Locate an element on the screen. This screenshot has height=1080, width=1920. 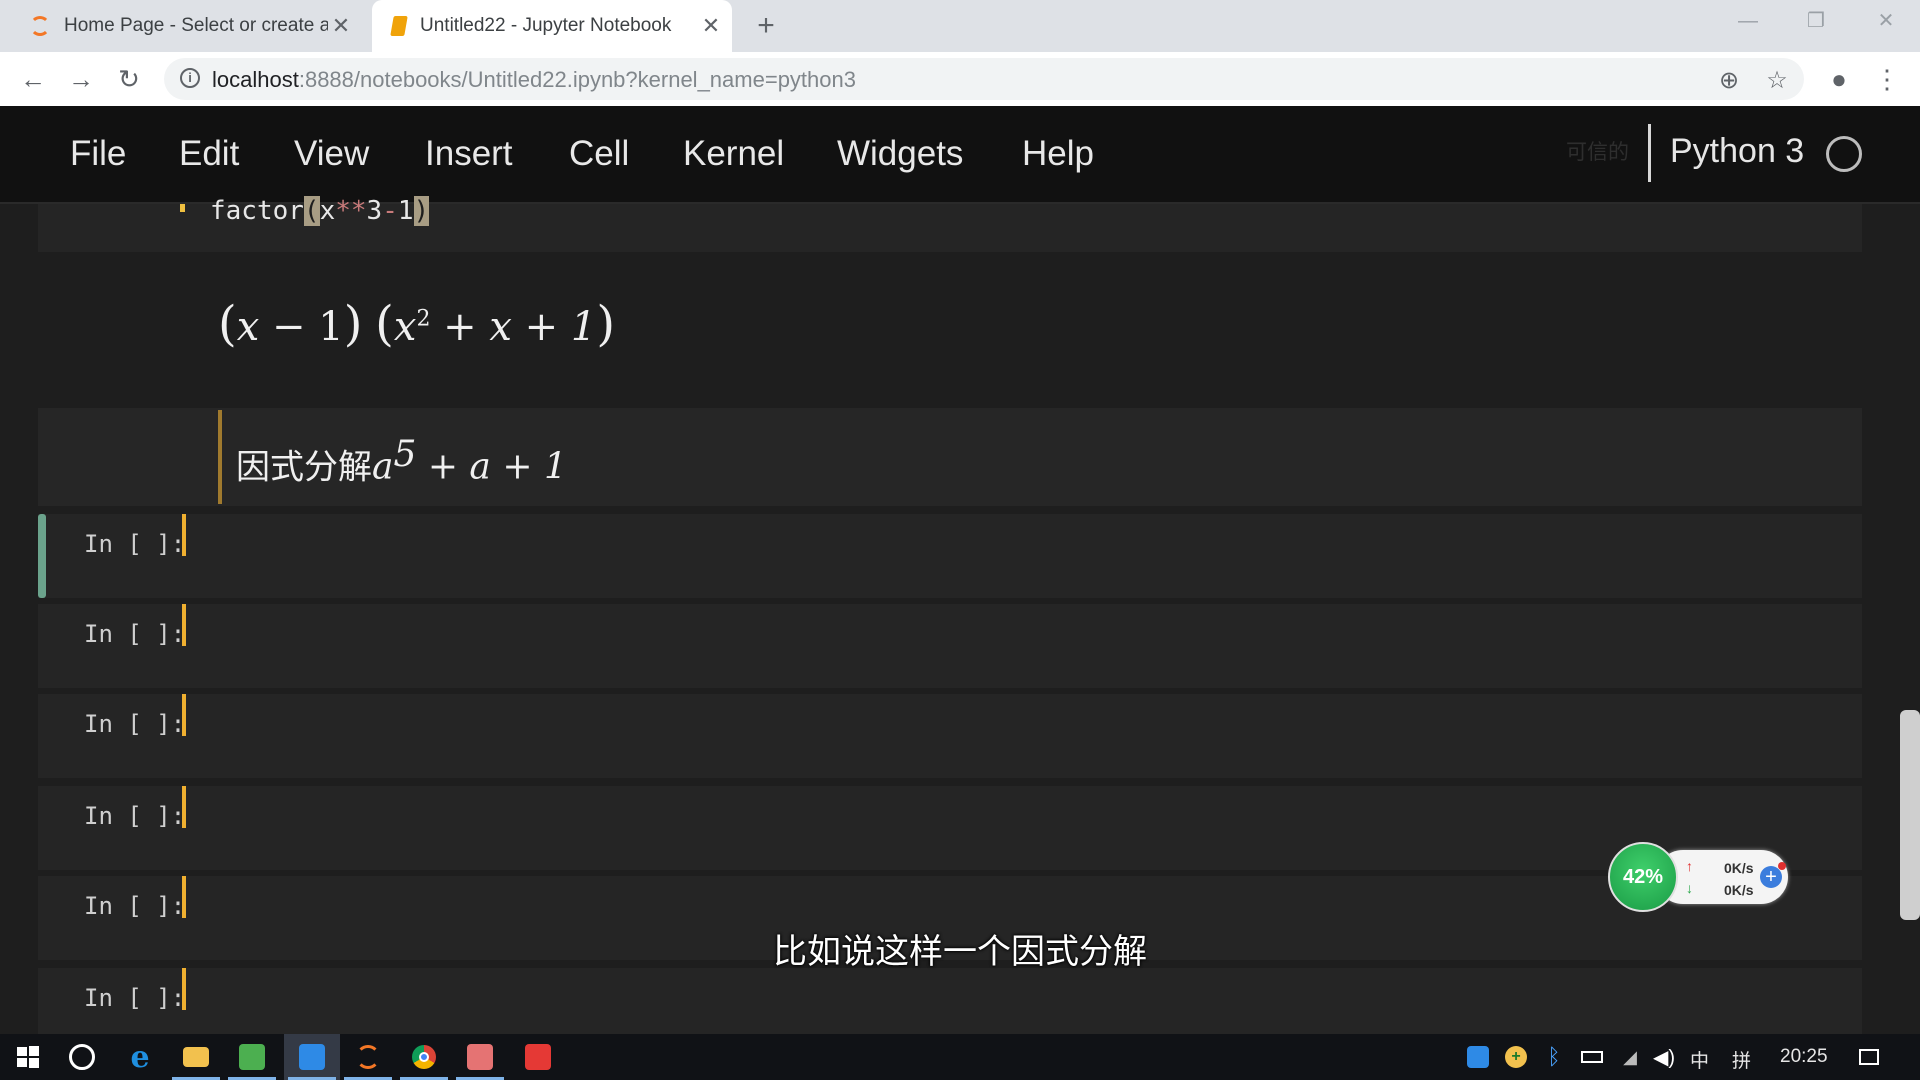
bluetooth-icon: ᛒ is located at coordinates (1554, 1057).